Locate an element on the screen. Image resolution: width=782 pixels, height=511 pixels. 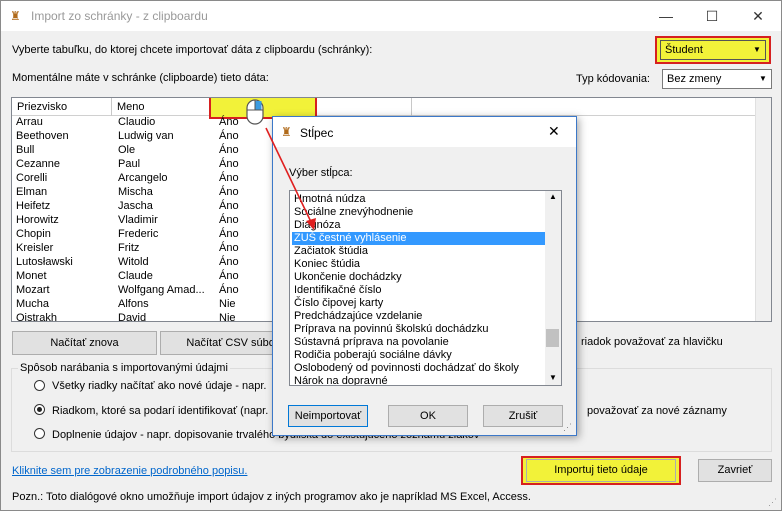
reload-button: Načítať znova is located at coordinates (84, 343).